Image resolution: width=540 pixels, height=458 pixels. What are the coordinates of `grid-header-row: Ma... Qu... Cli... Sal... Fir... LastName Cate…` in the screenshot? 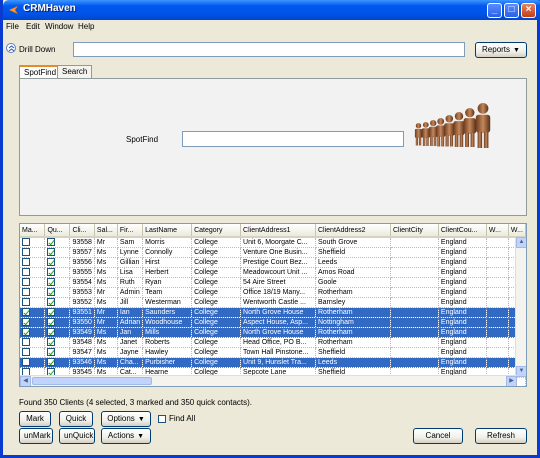 It's located at (273, 231).